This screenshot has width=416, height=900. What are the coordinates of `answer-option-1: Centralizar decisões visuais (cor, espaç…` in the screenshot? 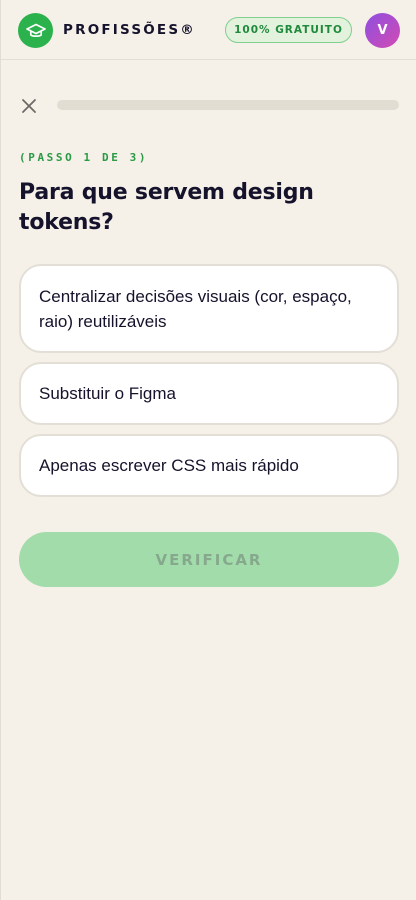 It's located at (209, 308).